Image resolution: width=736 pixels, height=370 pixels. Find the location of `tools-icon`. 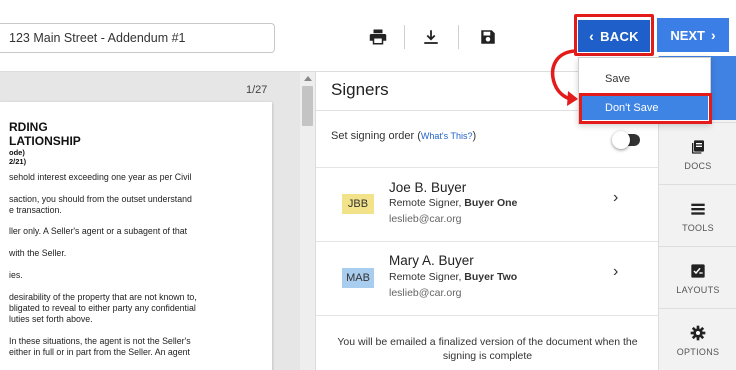

tools-icon is located at coordinates (698, 209).